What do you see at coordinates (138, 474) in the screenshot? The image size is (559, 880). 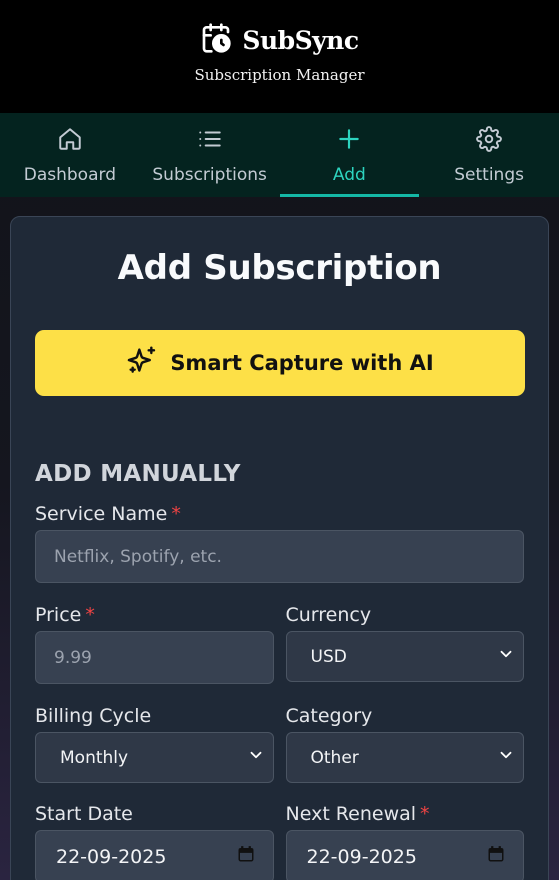 I see `section-heading: ADD MANUALLY` at bounding box center [138, 474].